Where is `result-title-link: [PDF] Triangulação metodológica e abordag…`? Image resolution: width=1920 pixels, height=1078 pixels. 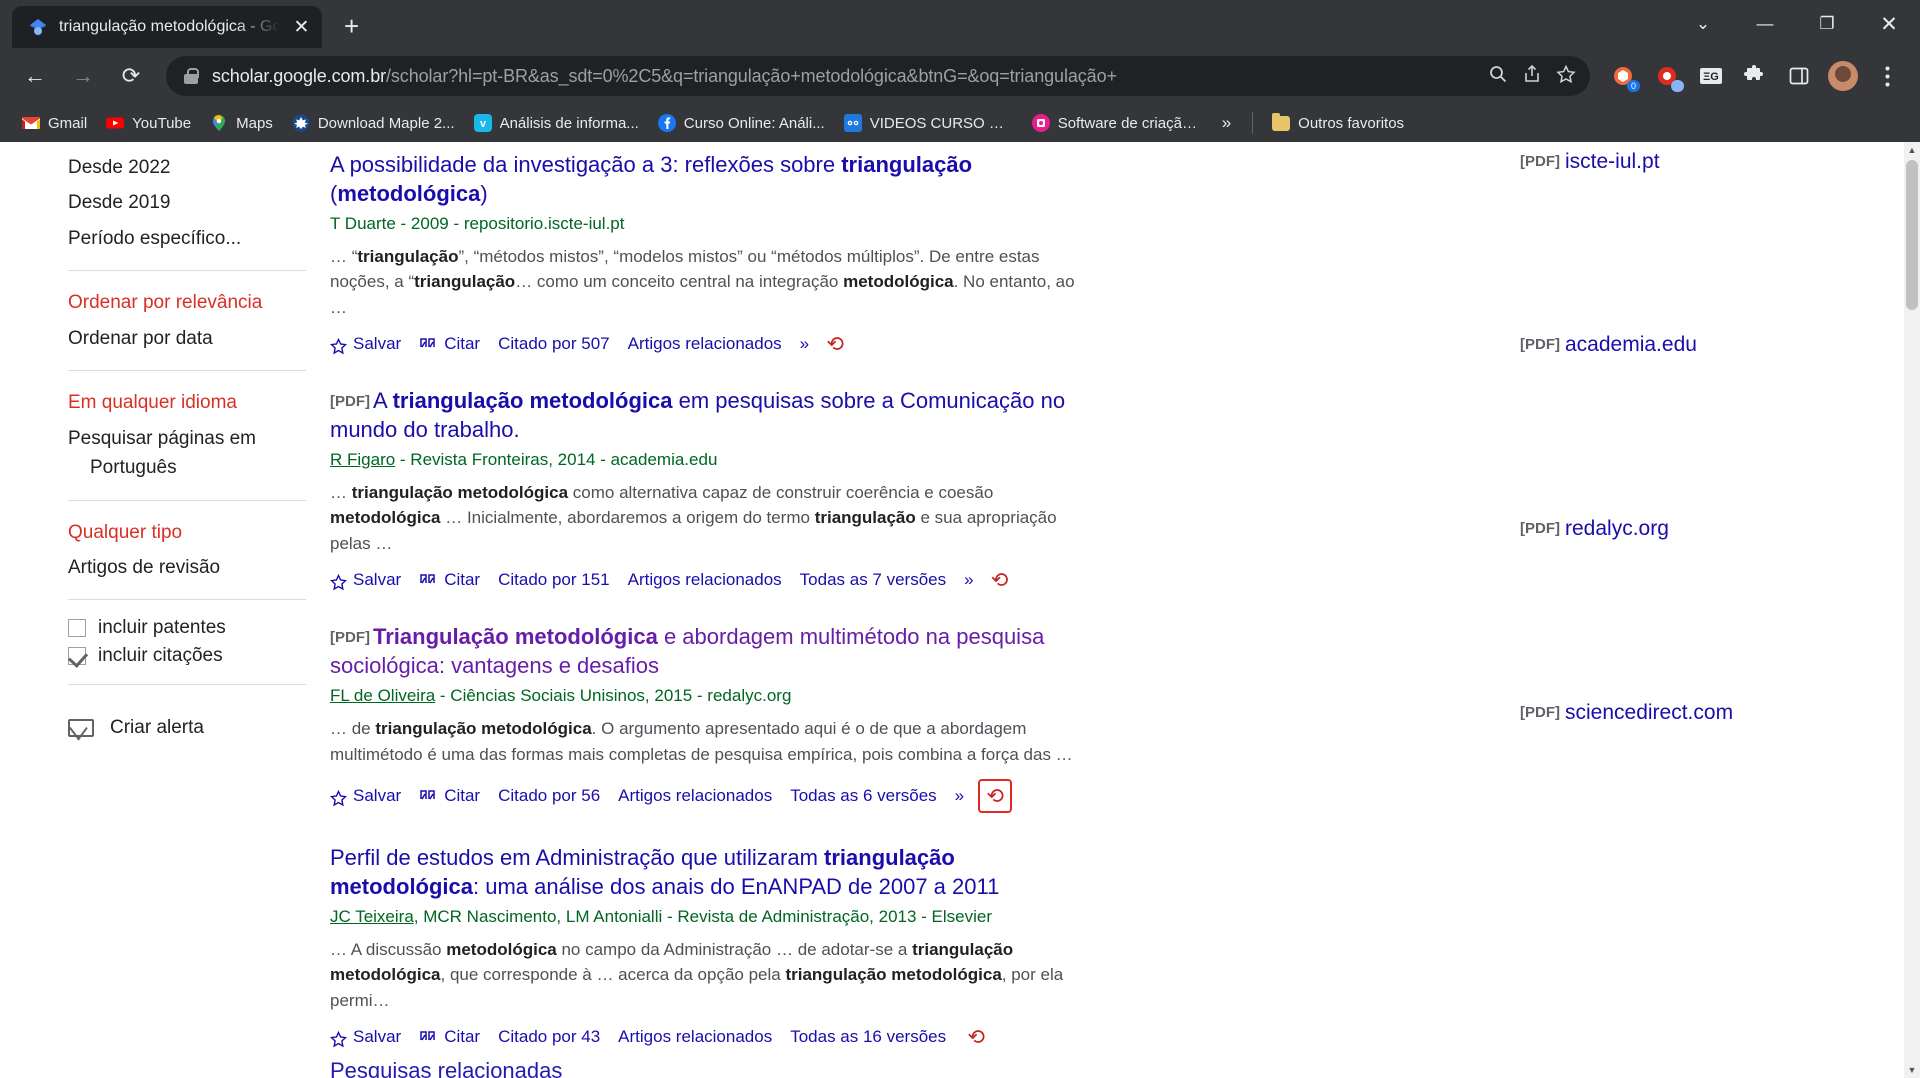
result-title-link: [PDF] Triangulação metodológica e abordag… is located at coordinates (715, 651).